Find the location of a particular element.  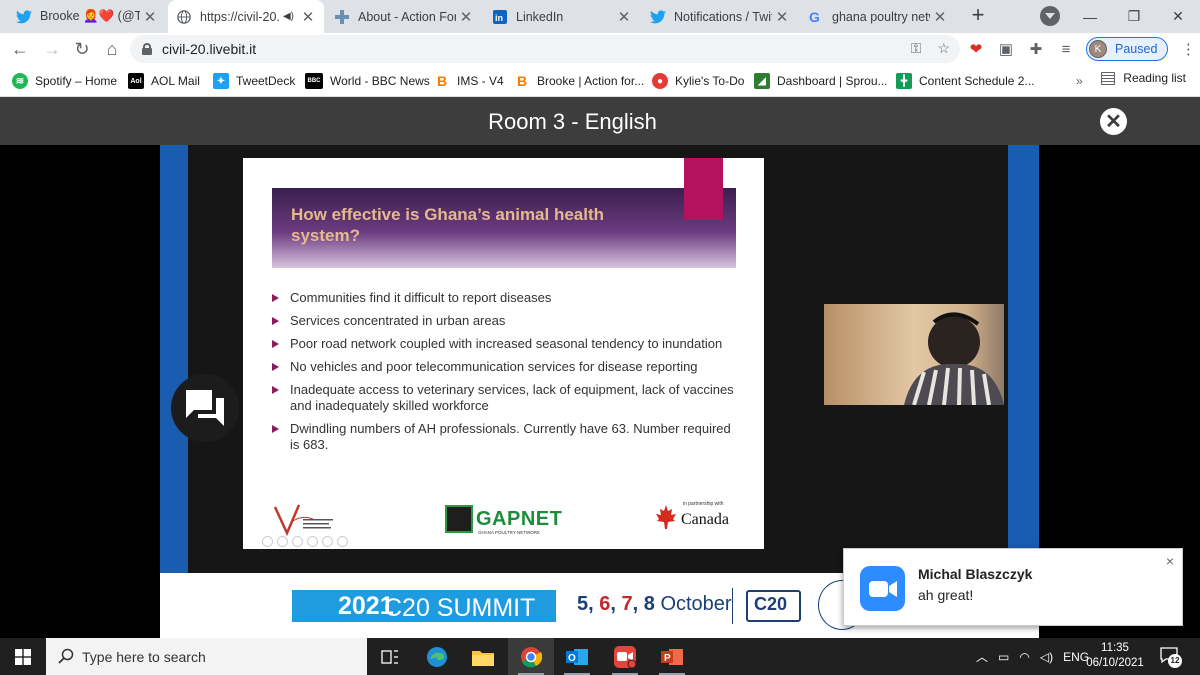

c20-logo: C20 is located at coordinates (773, 606).